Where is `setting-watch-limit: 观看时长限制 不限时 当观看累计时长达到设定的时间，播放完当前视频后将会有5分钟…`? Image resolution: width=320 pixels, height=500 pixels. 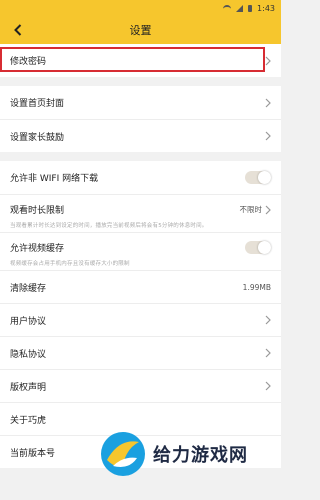 setting-watch-limit: 观看时长限制 不限时 当观看累计时长达到设定的时间，播放完当前视频后将会有5分钟… is located at coordinates (140, 213).